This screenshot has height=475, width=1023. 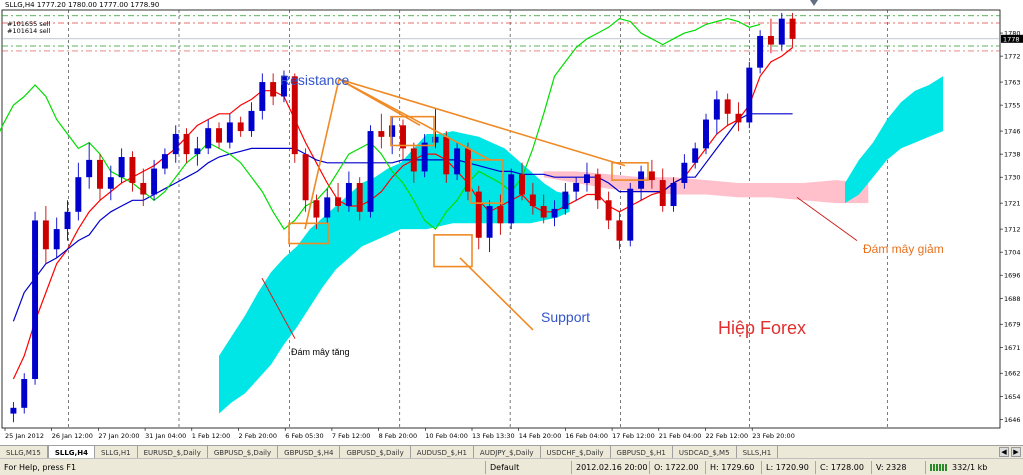 What do you see at coordinates (758, 452) in the screenshot?
I see `chart-tab: SLLS,H1` at bounding box center [758, 452].